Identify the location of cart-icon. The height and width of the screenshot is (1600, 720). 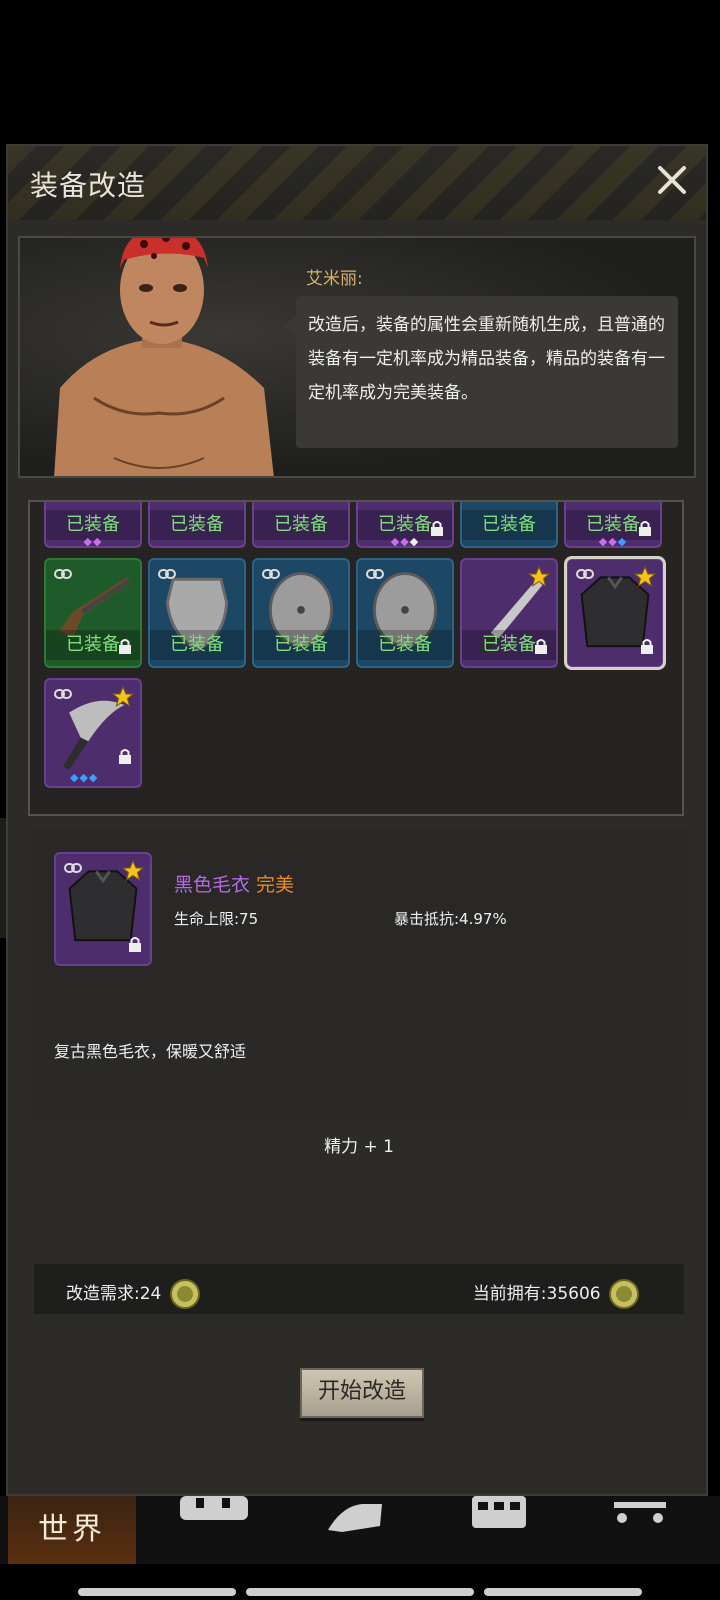
(640, 1512).